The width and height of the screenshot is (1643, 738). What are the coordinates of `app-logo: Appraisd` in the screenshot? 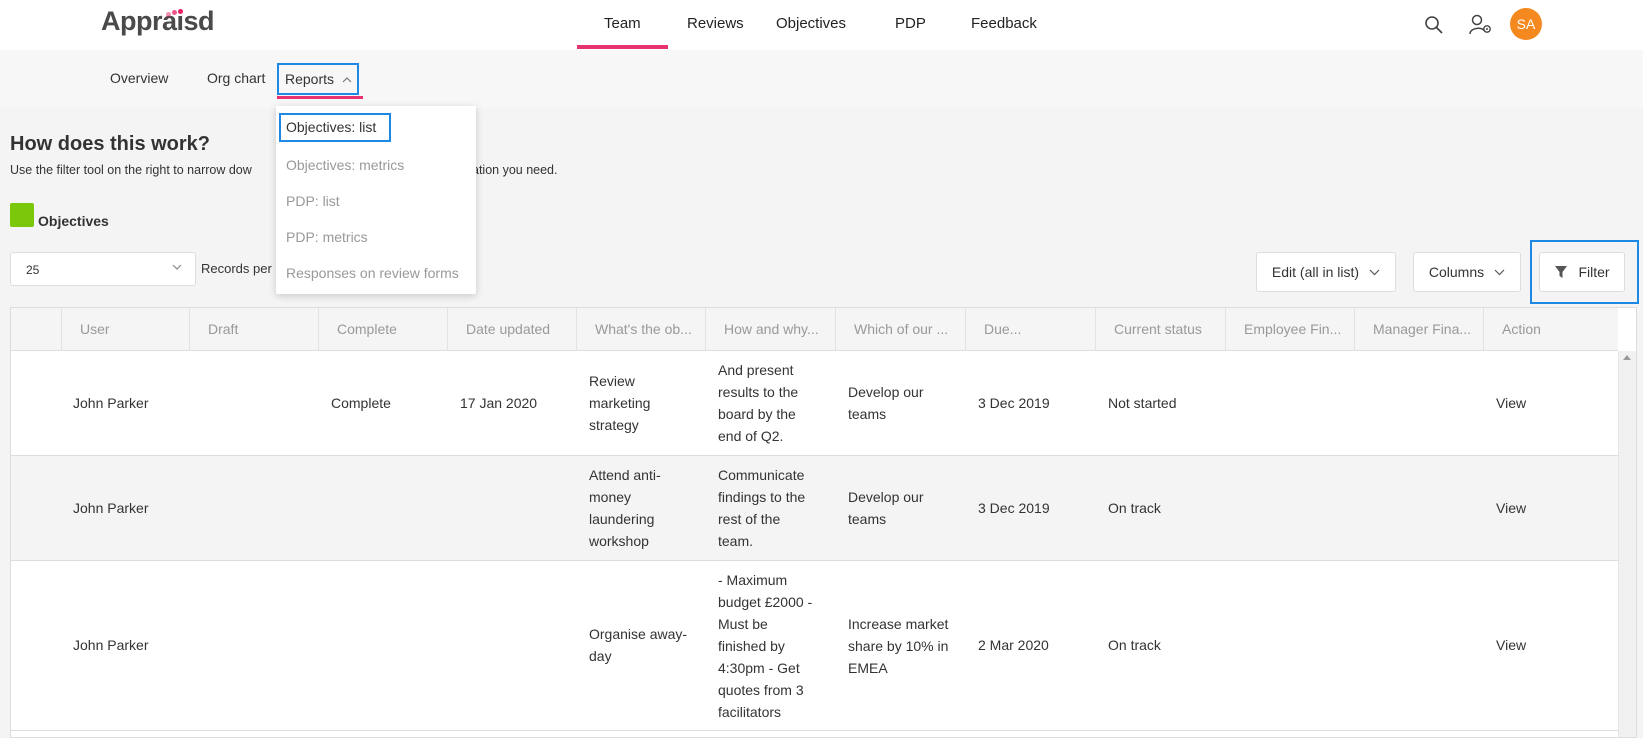 It's located at (158, 21).